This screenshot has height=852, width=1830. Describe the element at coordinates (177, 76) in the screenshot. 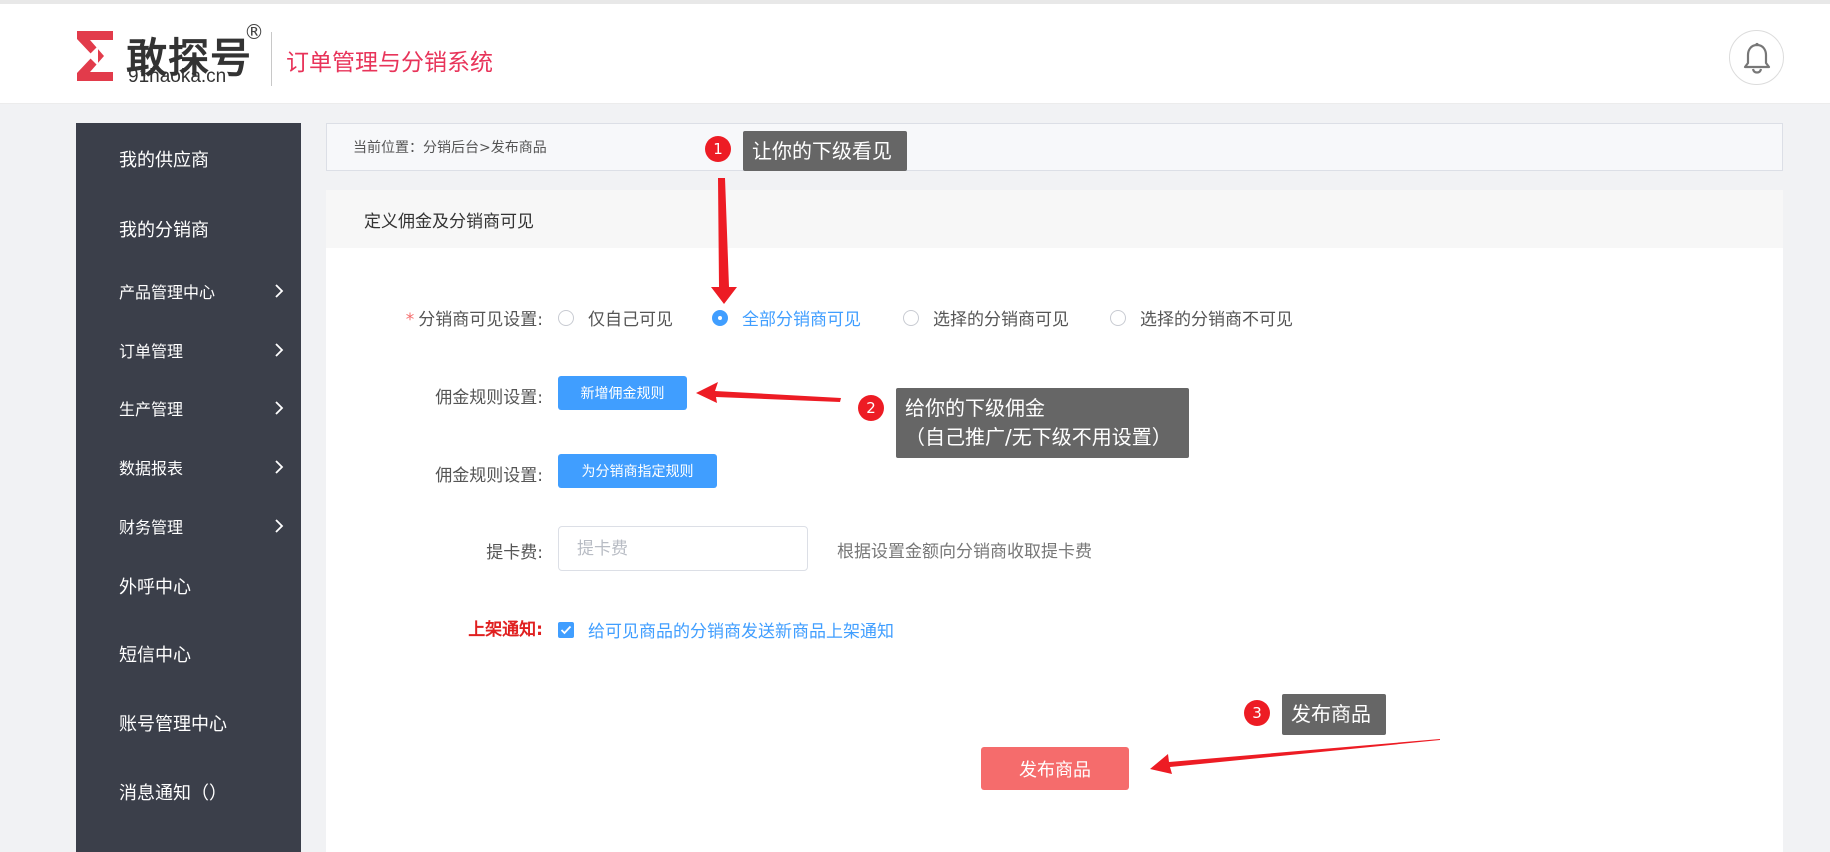

I see `logo-domain: 91haoka.cn` at that location.